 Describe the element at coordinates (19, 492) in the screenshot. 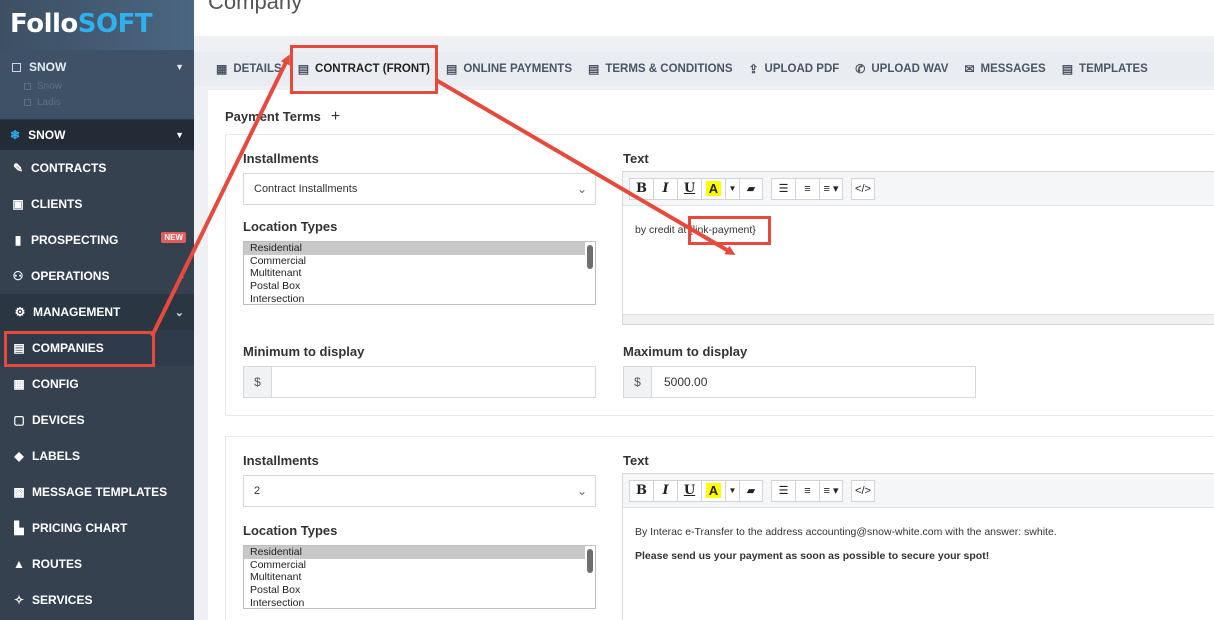

I see `message-templates-icon: ▩` at that location.